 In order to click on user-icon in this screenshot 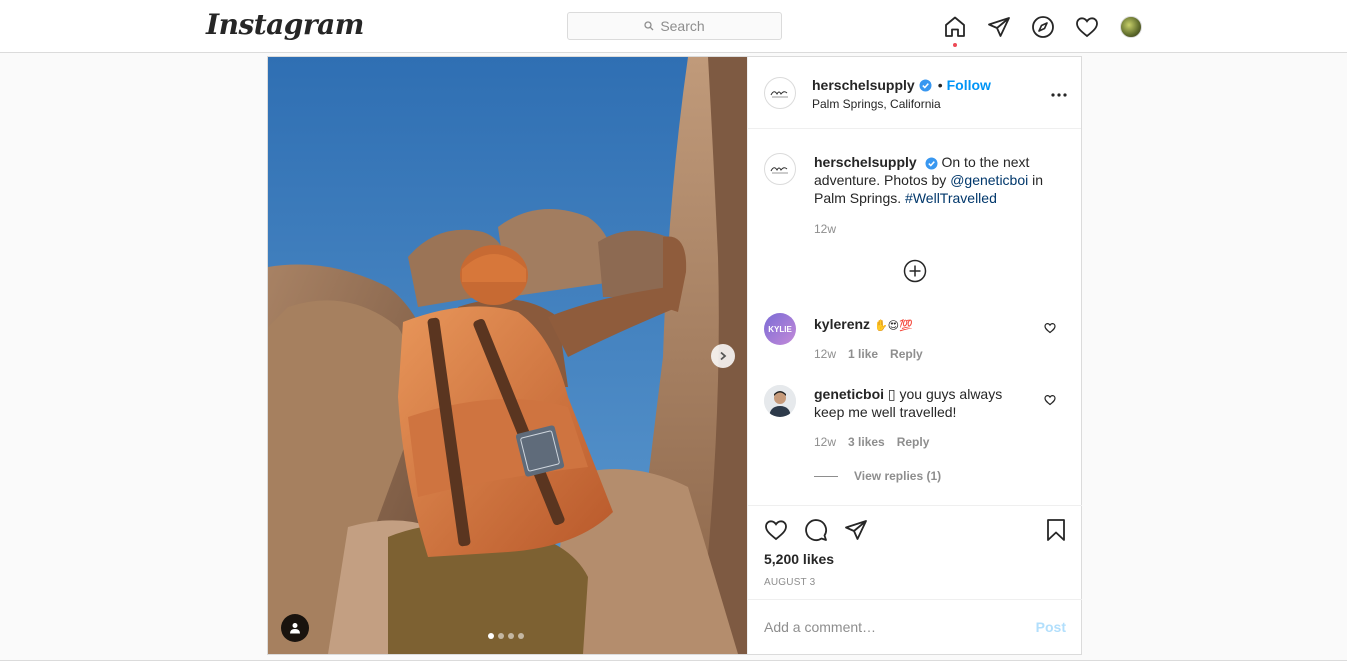, I will do `click(295, 628)`.